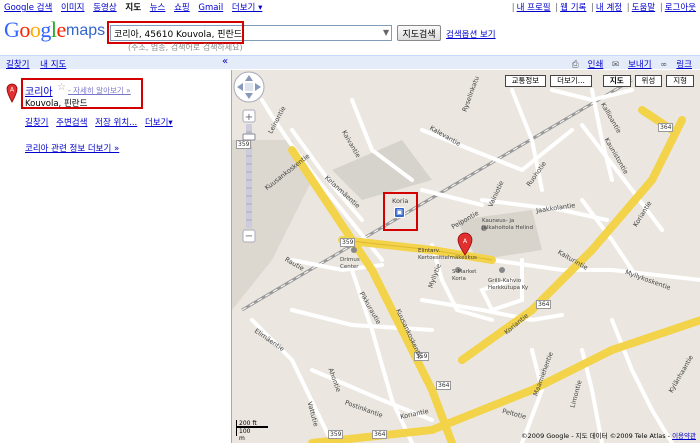  Describe the element at coordinates (597, 436) in the screenshot. I see `copyright-text: ©2009 Google - 지도 데이터 ©2009 Tele Atlas -` at that location.